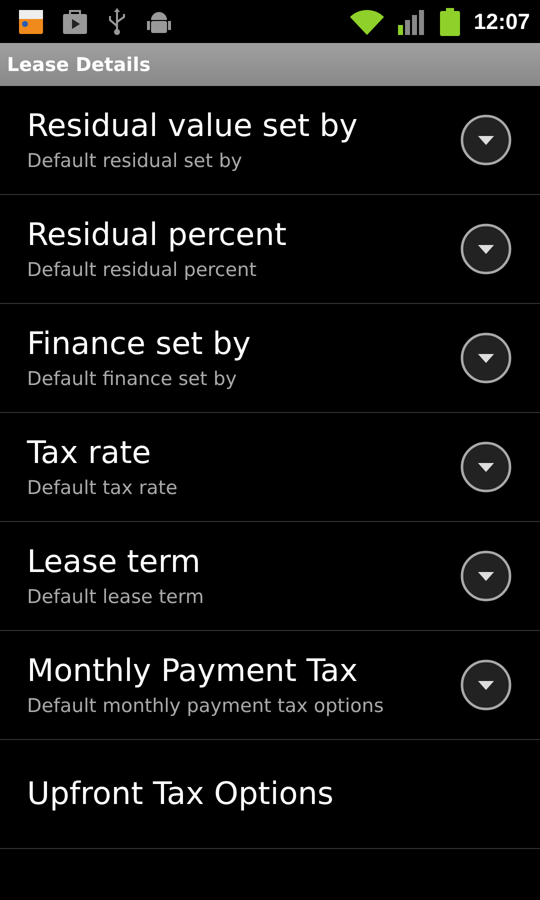  What do you see at coordinates (270, 467) in the screenshot?
I see `preference-item: Tax rate Default tax rate` at bounding box center [270, 467].